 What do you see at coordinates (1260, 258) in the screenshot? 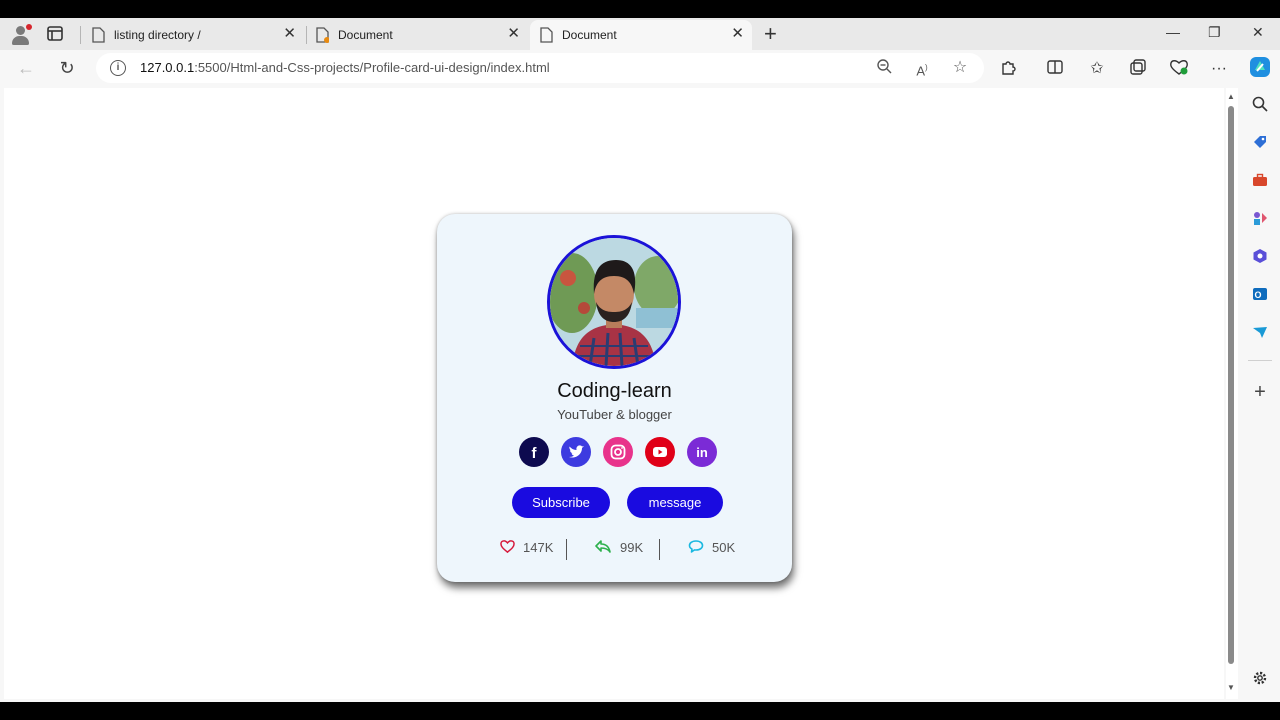
I see `microsoft-365-icon` at bounding box center [1260, 258].